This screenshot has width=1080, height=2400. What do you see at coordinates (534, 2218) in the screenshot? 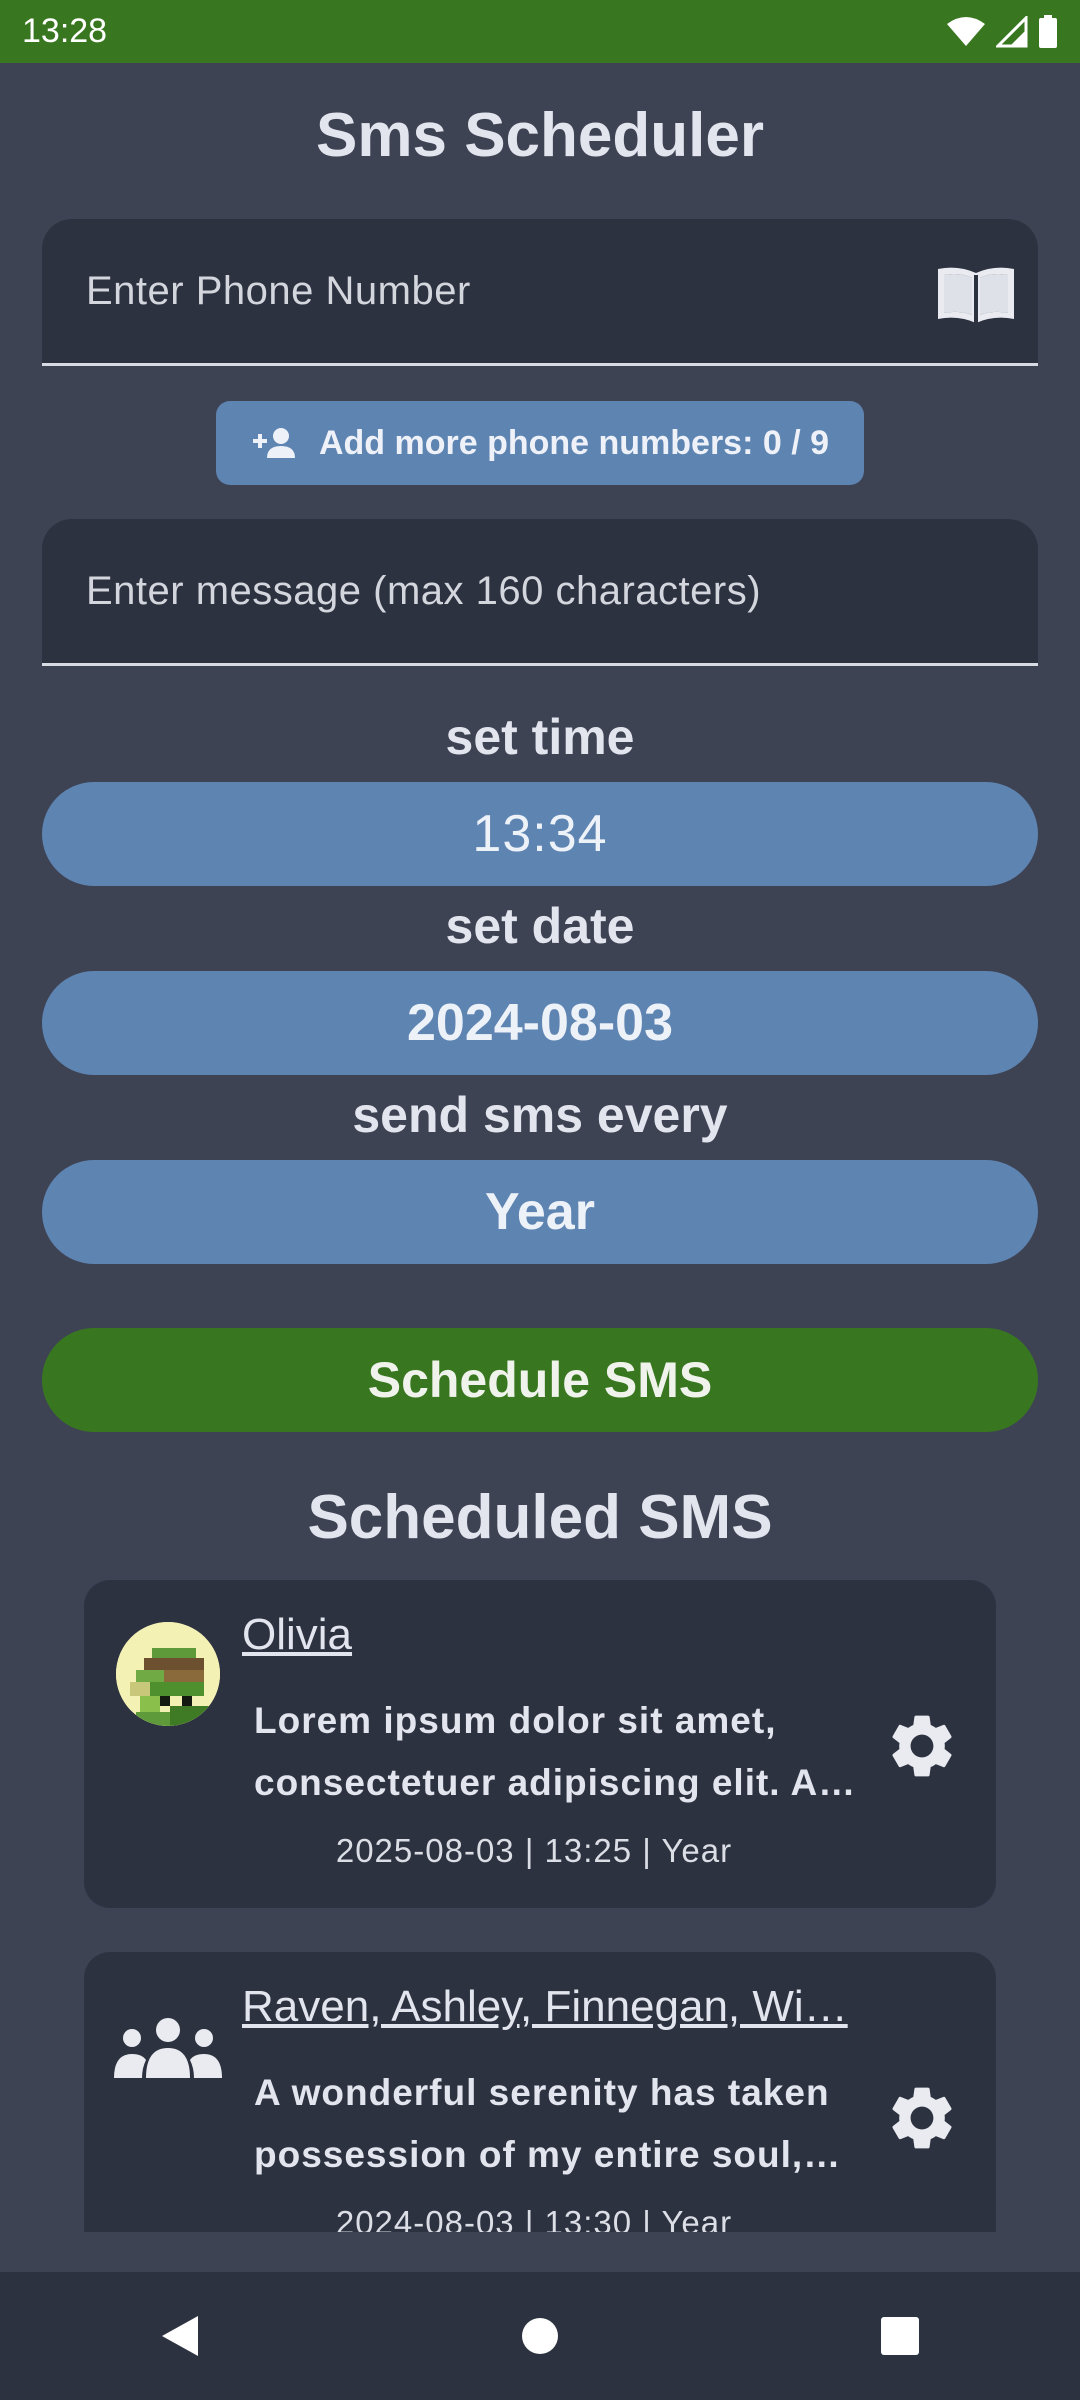
I see `schedule-info: 2024-08-03 | 13:30 | Year` at bounding box center [534, 2218].